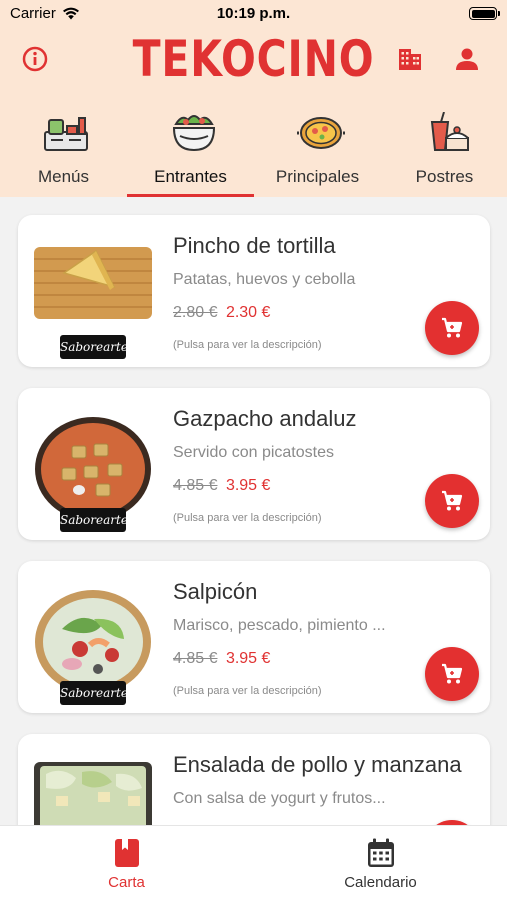 The width and height of the screenshot is (507, 900). Describe the element at coordinates (194, 133) in the screenshot. I see `salad-bowl-icon` at that location.